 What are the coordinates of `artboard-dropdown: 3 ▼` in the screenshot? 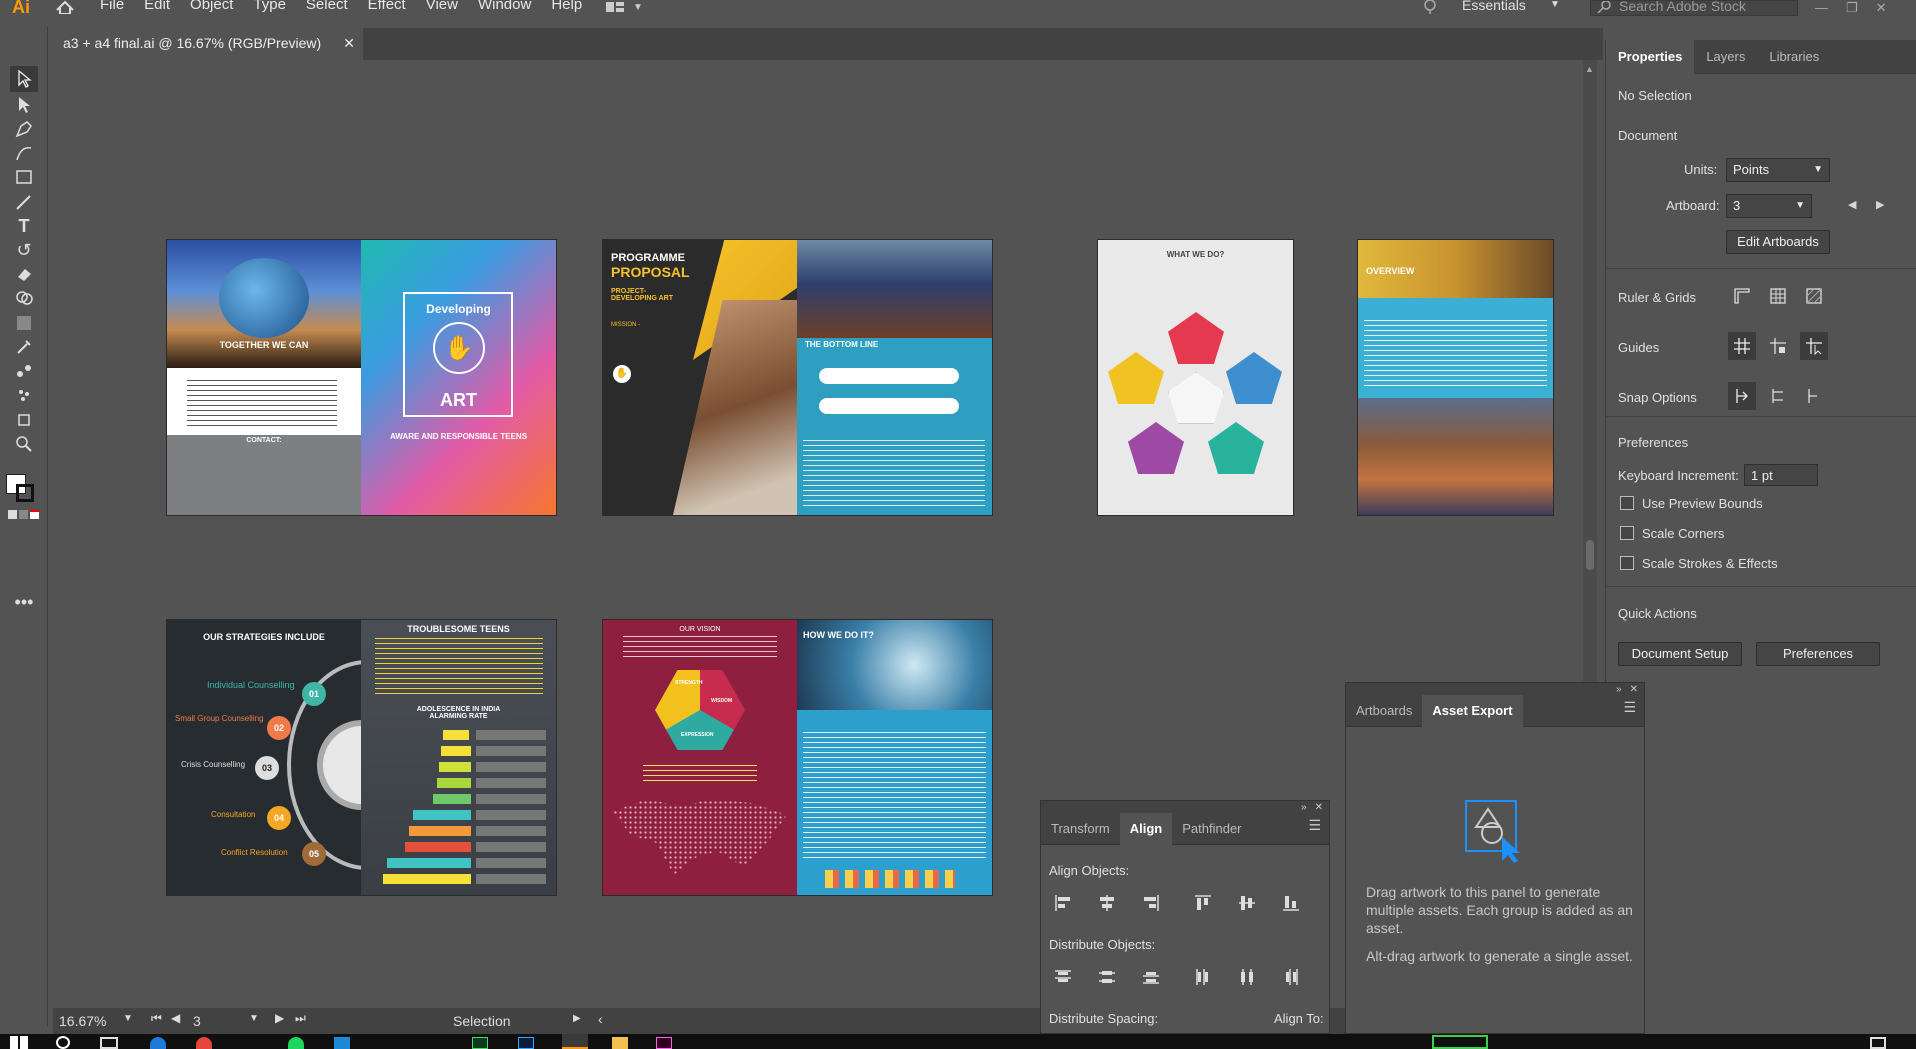 It's located at (1769, 206).